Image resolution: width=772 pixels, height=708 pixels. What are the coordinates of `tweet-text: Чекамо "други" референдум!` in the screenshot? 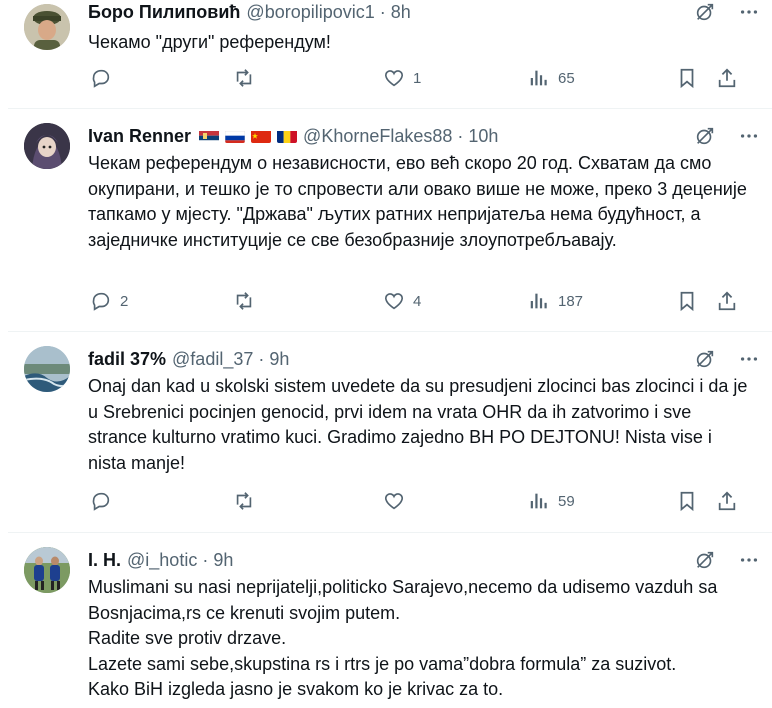 It's located at (209, 42).